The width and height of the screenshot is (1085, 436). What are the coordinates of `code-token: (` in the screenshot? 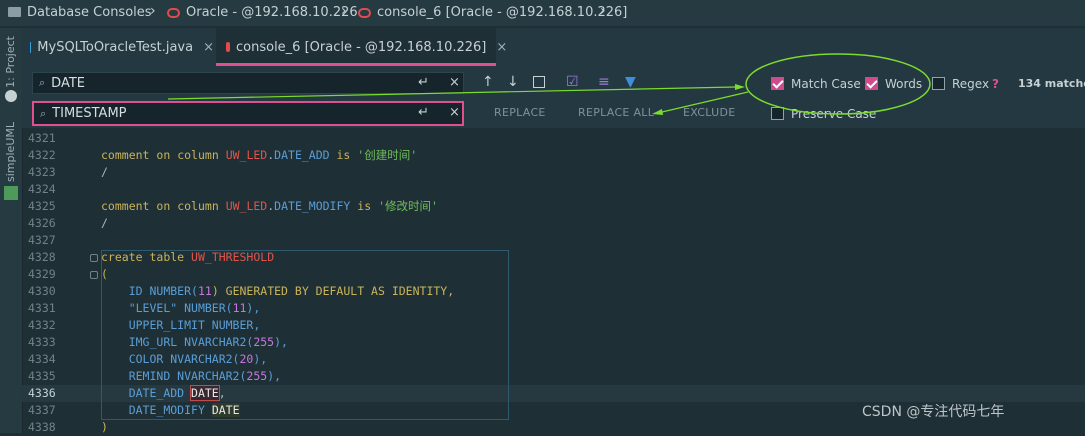 It's located at (104, 274).